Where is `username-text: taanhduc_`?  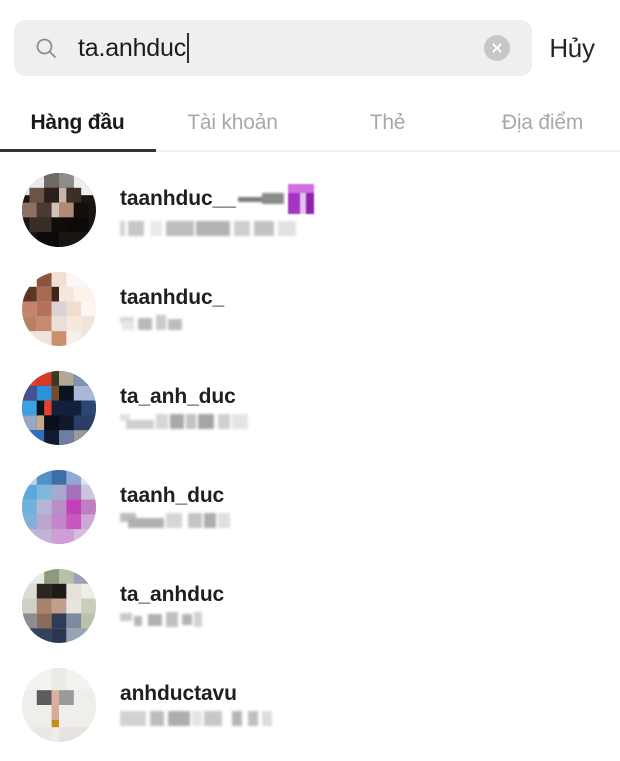 username-text: taanhduc_ is located at coordinates (172, 297).